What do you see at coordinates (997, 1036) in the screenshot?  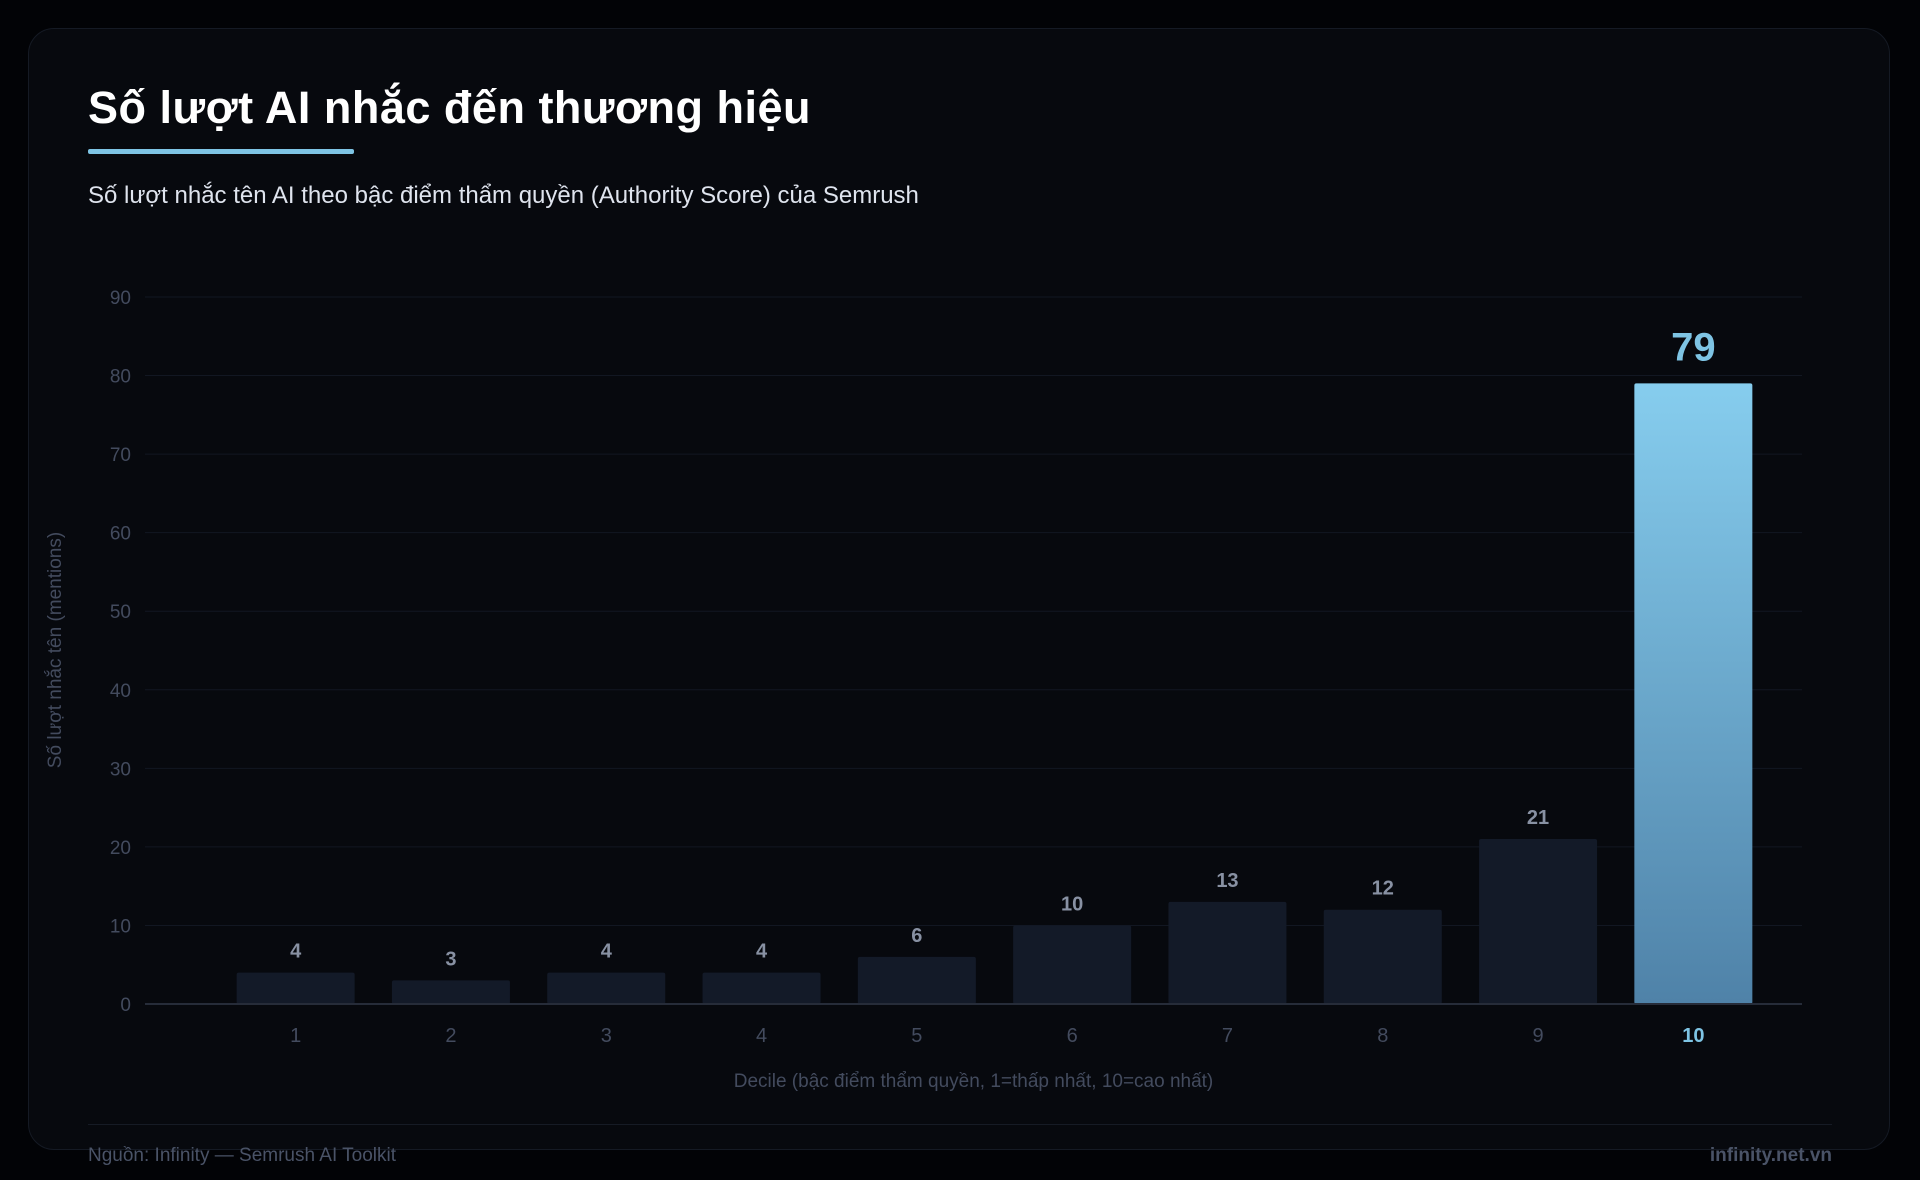 I see `x-axis-ticks: 1 2 3 4 5 6 7 8 9 10` at bounding box center [997, 1036].